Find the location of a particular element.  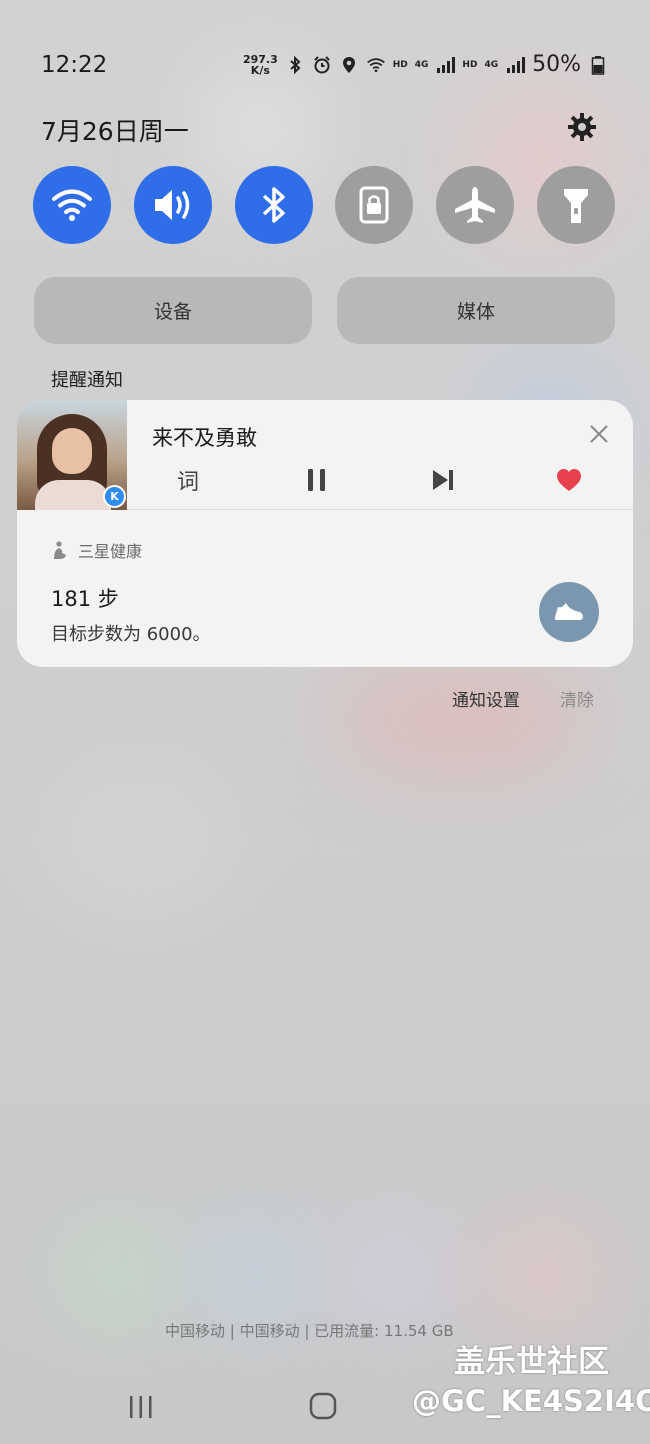

wifi-toggle is located at coordinates (72, 205).